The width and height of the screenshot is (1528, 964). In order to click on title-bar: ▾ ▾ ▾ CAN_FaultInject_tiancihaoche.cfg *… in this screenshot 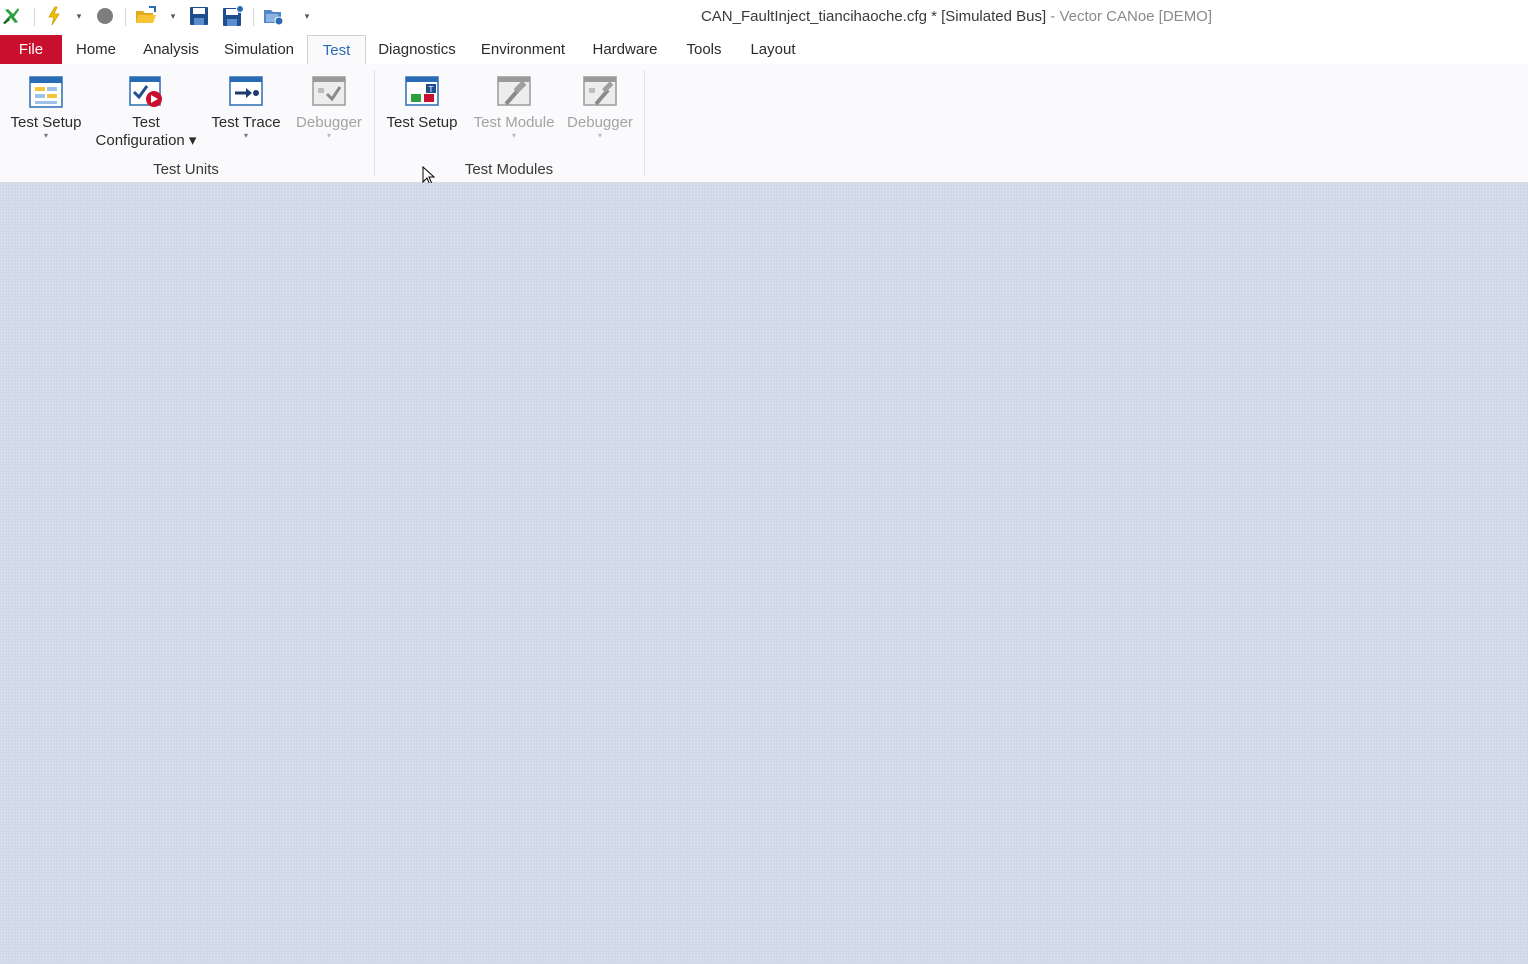, I will do `click(764, 17)`.